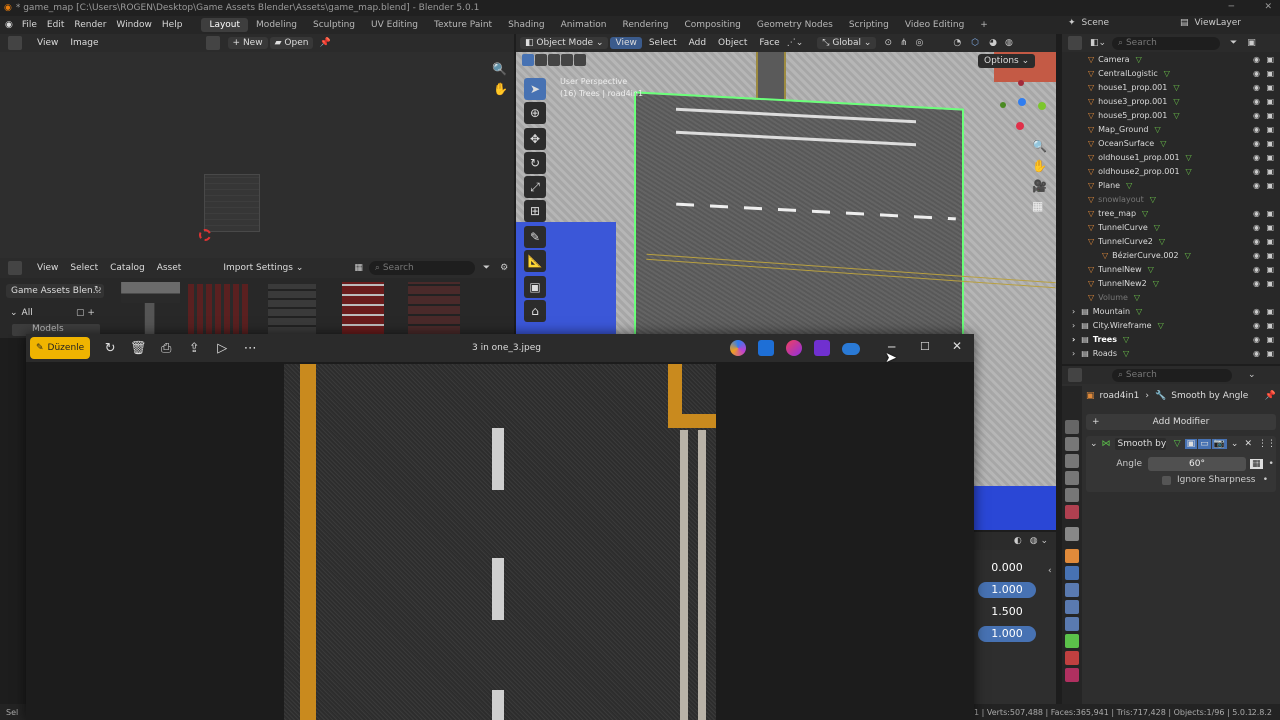 The image size is (1280, 720). Describe the element at coordinates (847, 43) in the screenshot. I see `orientation-dropdown: ⤡ Global ⌄` at that location.